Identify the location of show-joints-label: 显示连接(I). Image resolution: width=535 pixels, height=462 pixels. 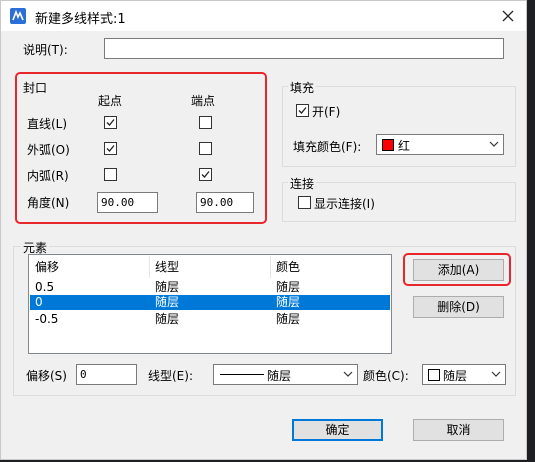
(344, 204).